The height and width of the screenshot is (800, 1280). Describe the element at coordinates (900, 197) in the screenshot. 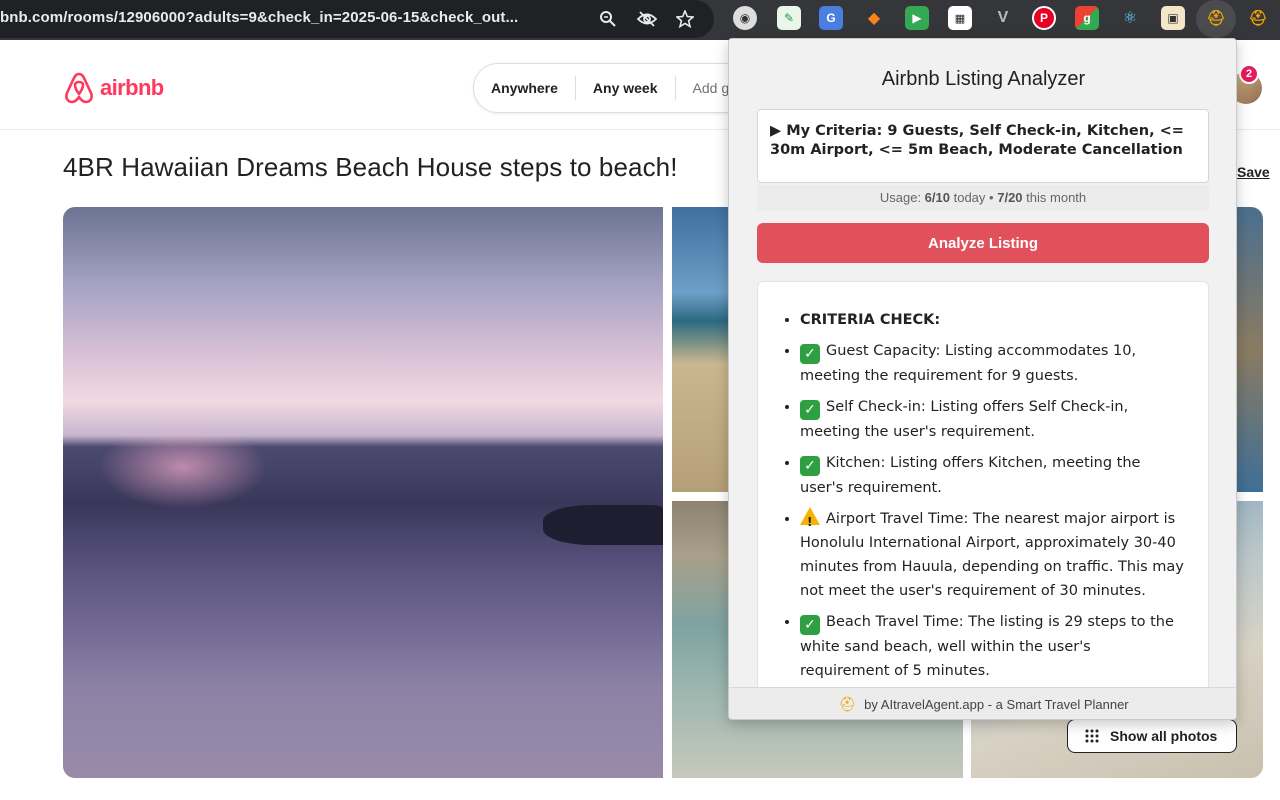

I see `usage-label: Usage:` at that location.